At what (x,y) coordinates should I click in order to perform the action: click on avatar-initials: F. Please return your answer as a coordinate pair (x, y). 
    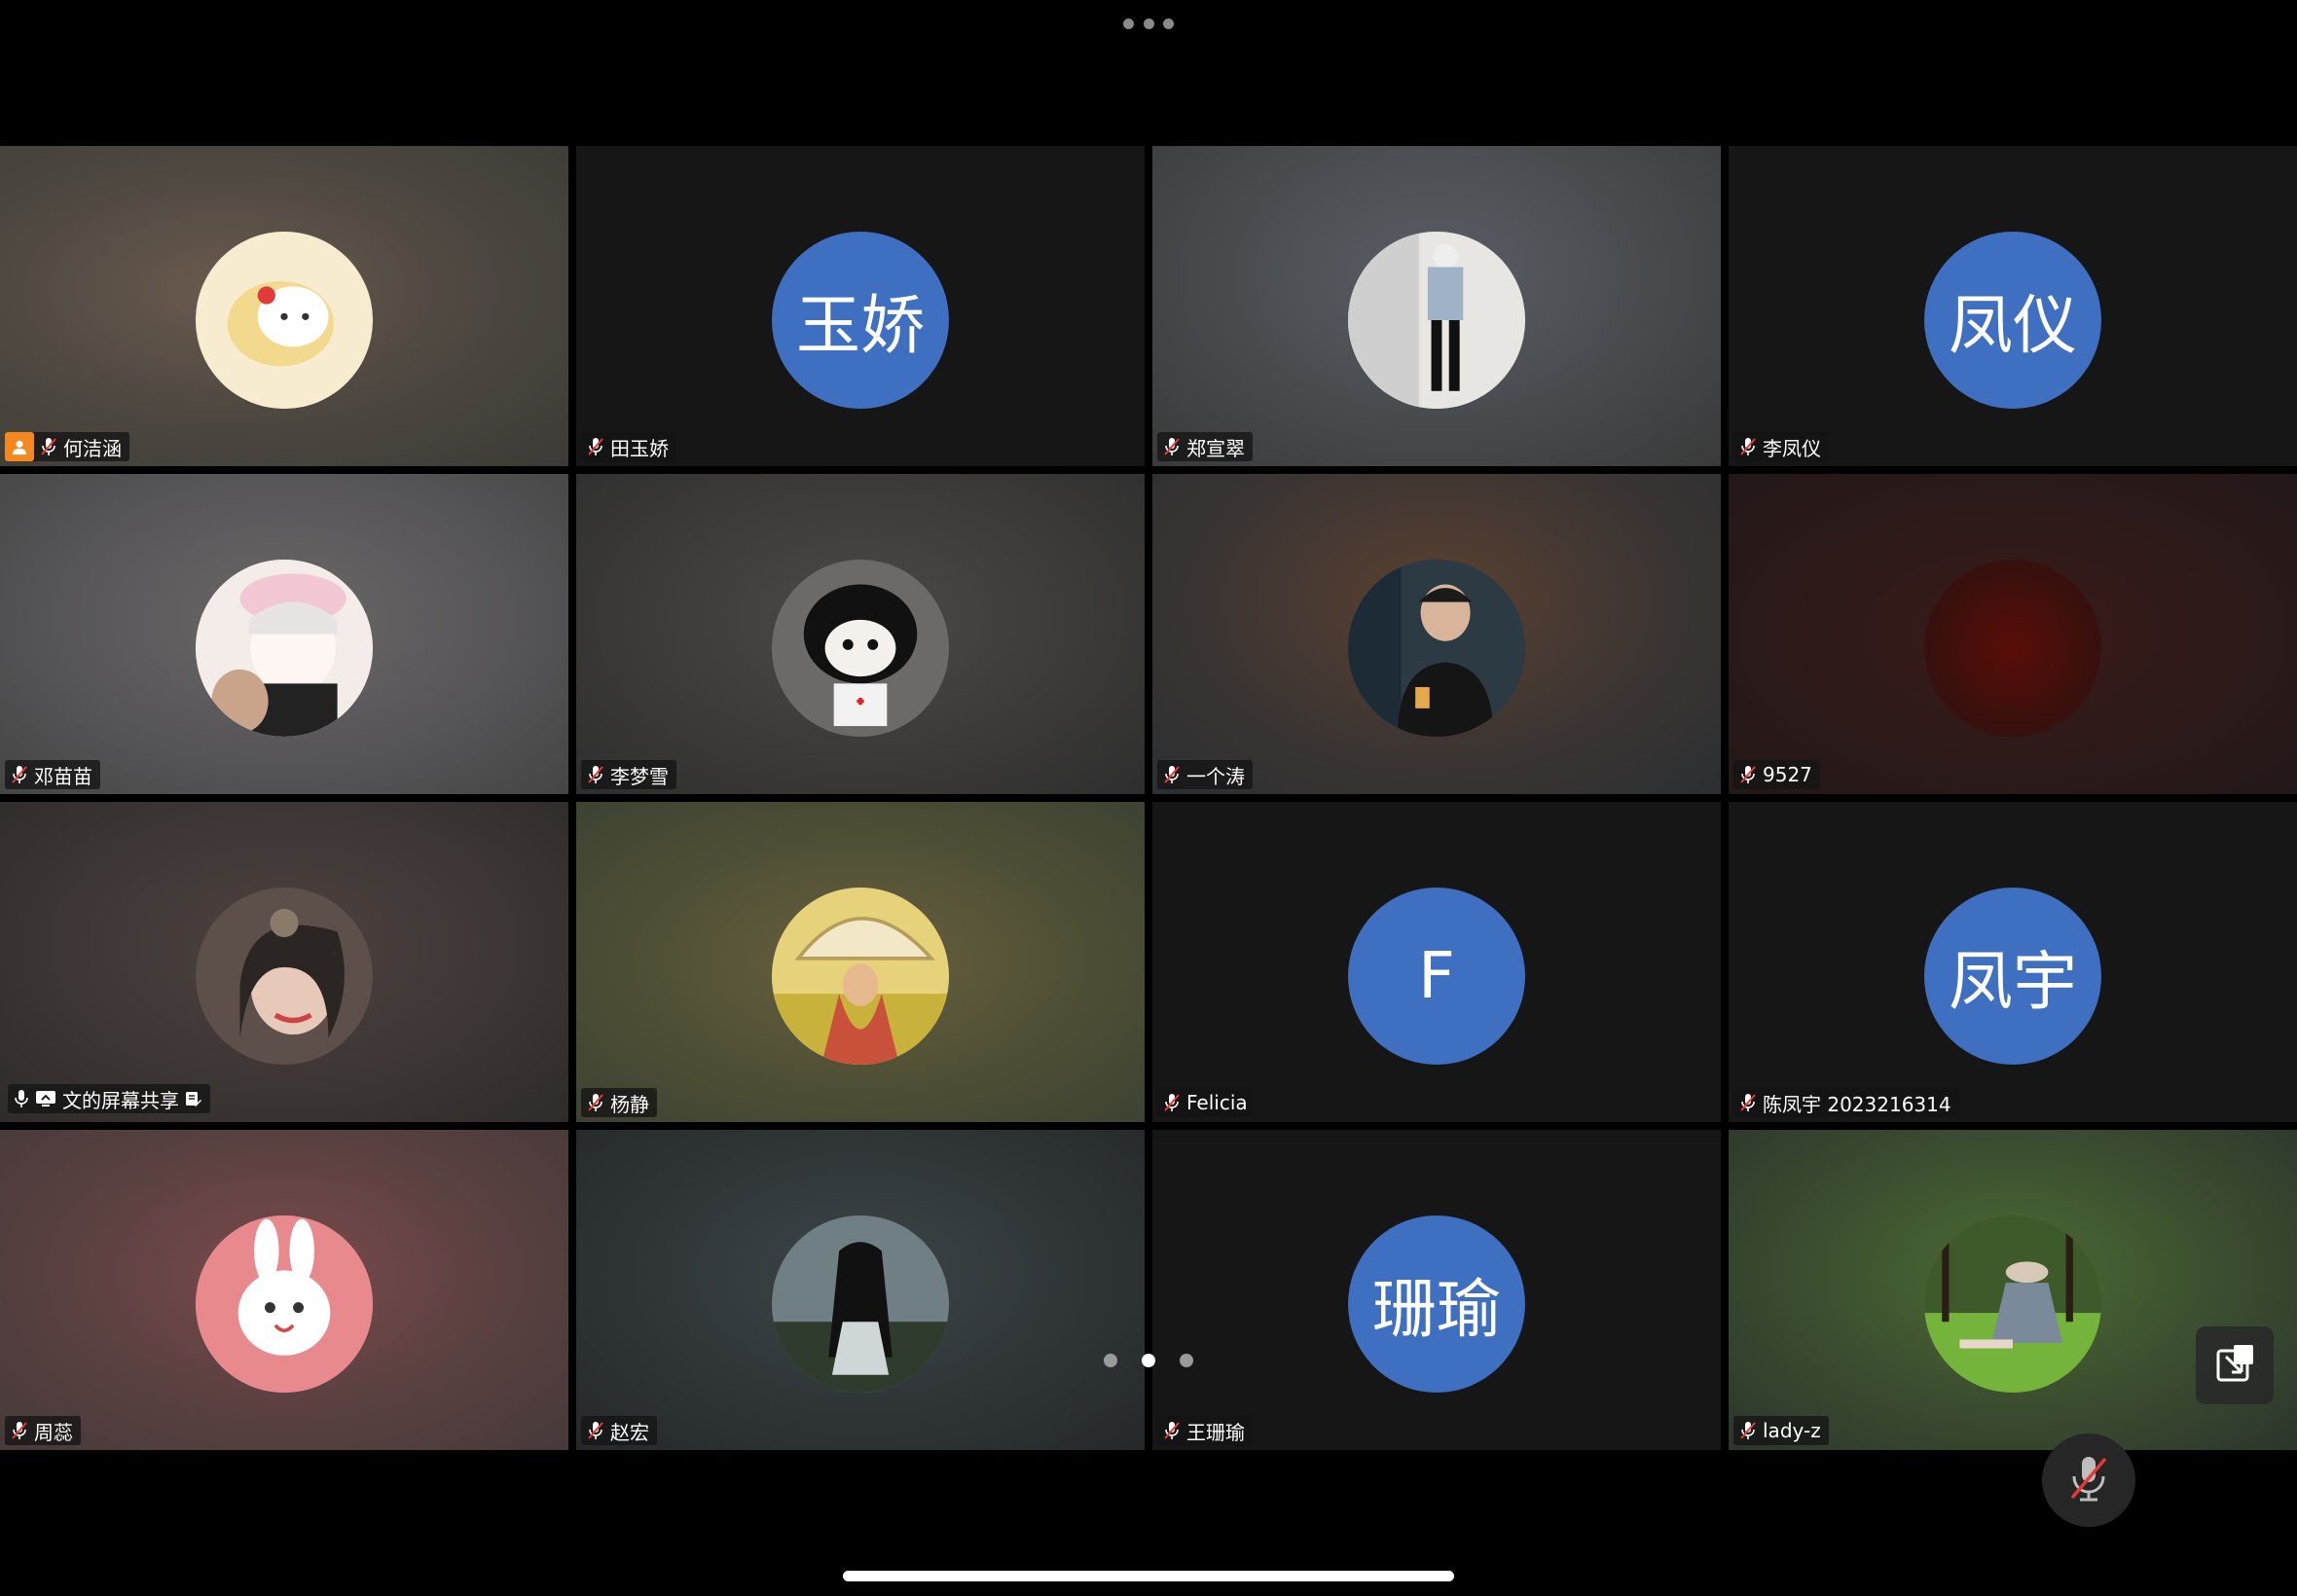
    Looking at the image, I should click on (1436, 976).